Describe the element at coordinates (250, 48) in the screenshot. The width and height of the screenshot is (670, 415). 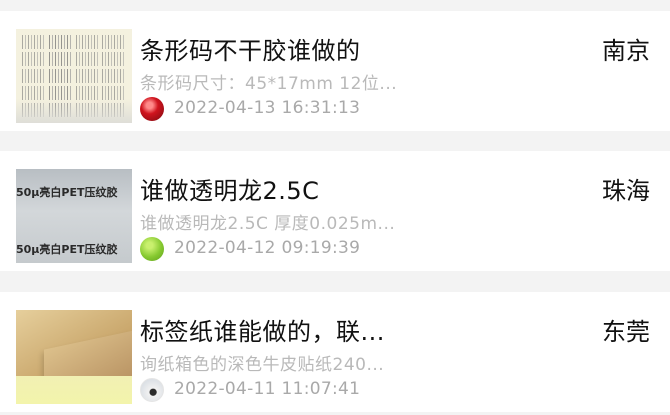
I see `post-title: 条形码不干胶谁做的` at that location.